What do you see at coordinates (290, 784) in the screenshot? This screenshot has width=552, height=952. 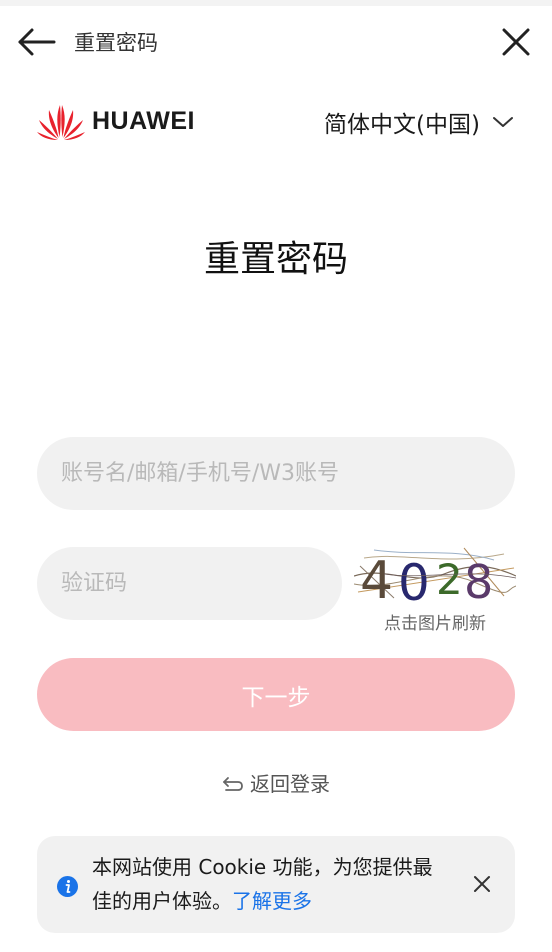 I see `back-to-login-label: 返回登录` at bounding box center [290, 784].